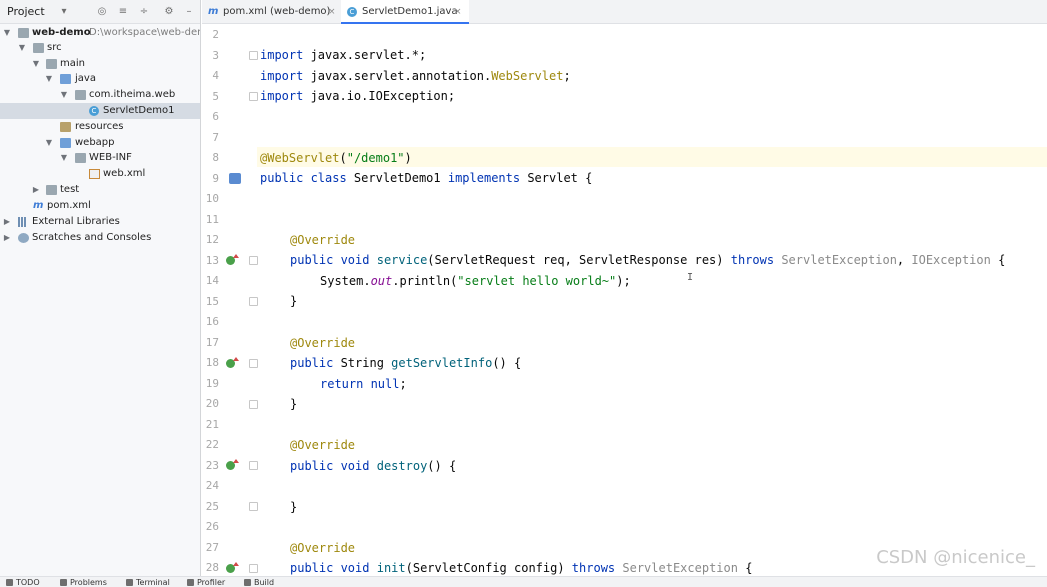 This screenshot has width=1047, height=587. Describe the element at coordinates (64, 12) in the screenshot. I see `chevron-down-icon: ▾` at that location.